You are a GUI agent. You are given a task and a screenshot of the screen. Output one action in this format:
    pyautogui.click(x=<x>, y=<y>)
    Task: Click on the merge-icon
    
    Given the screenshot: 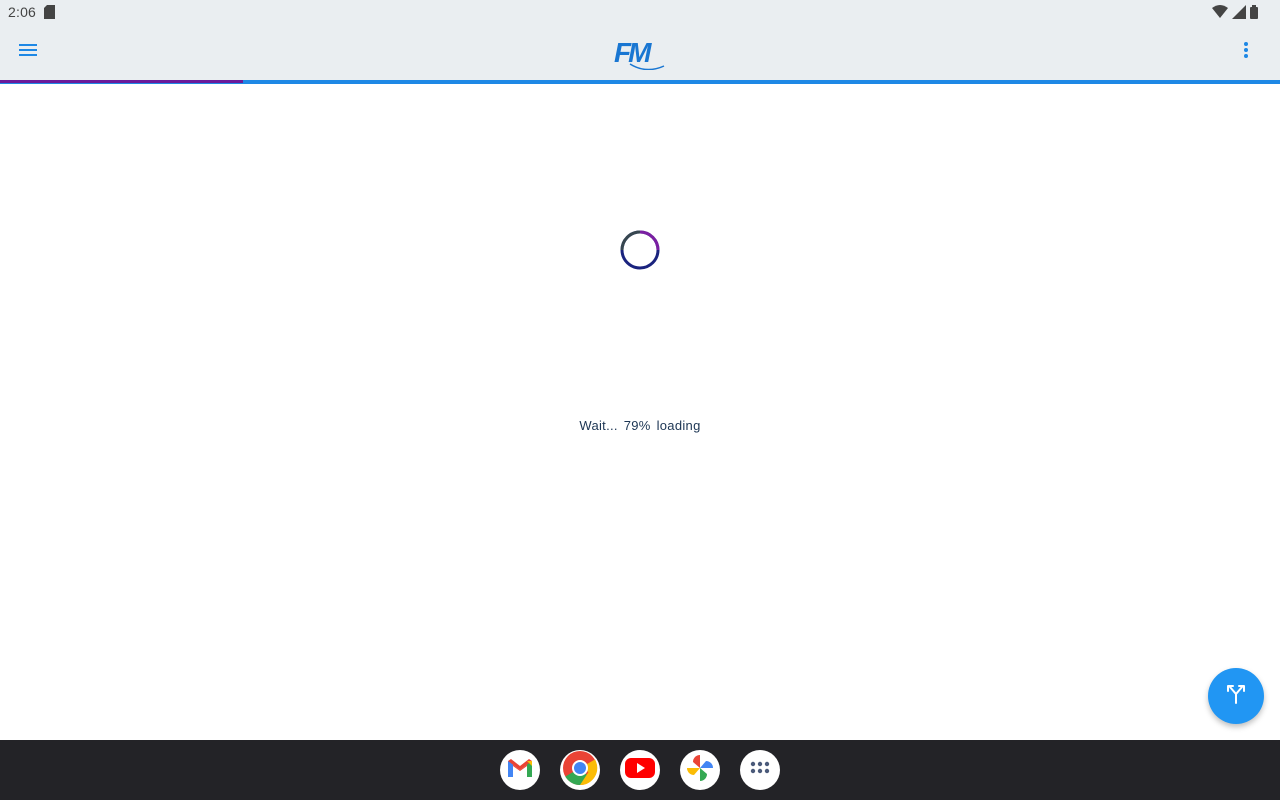 What is the action you would take?
    pyautogui.click(x=1236, y=696)
    